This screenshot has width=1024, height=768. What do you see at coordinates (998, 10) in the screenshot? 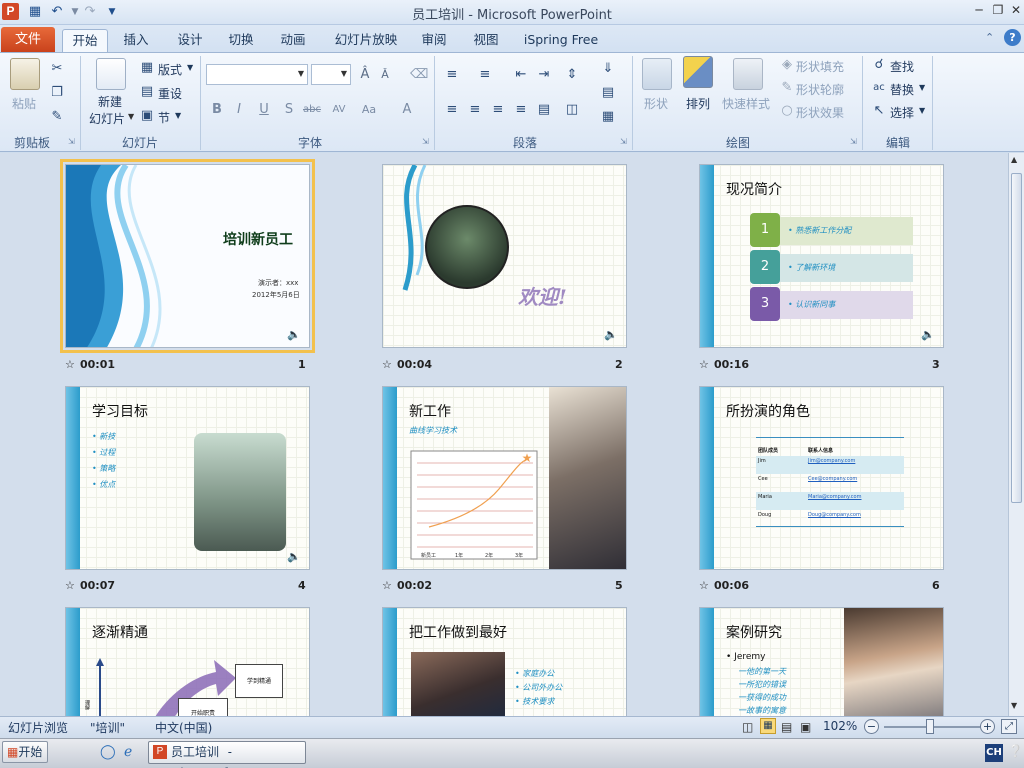
I see `restore-button: ❐` at bounding box center [998, 10].